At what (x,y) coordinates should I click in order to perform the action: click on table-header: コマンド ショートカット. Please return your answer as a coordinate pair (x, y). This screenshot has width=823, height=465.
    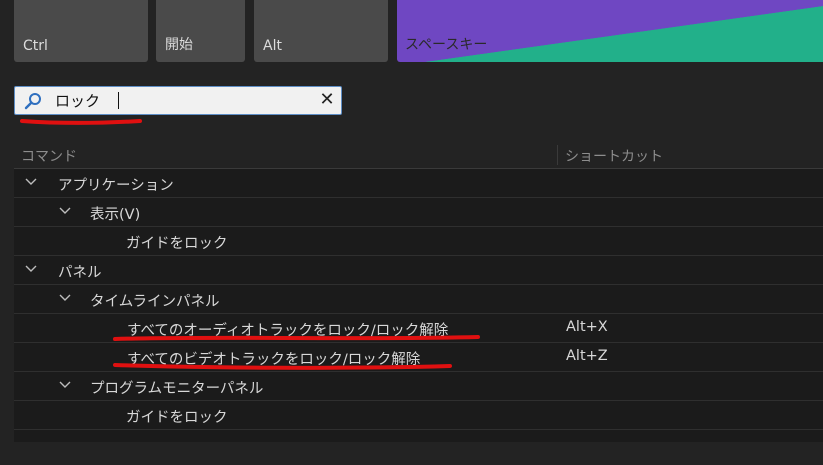
    Looking at the image, I should click on (418, 155).